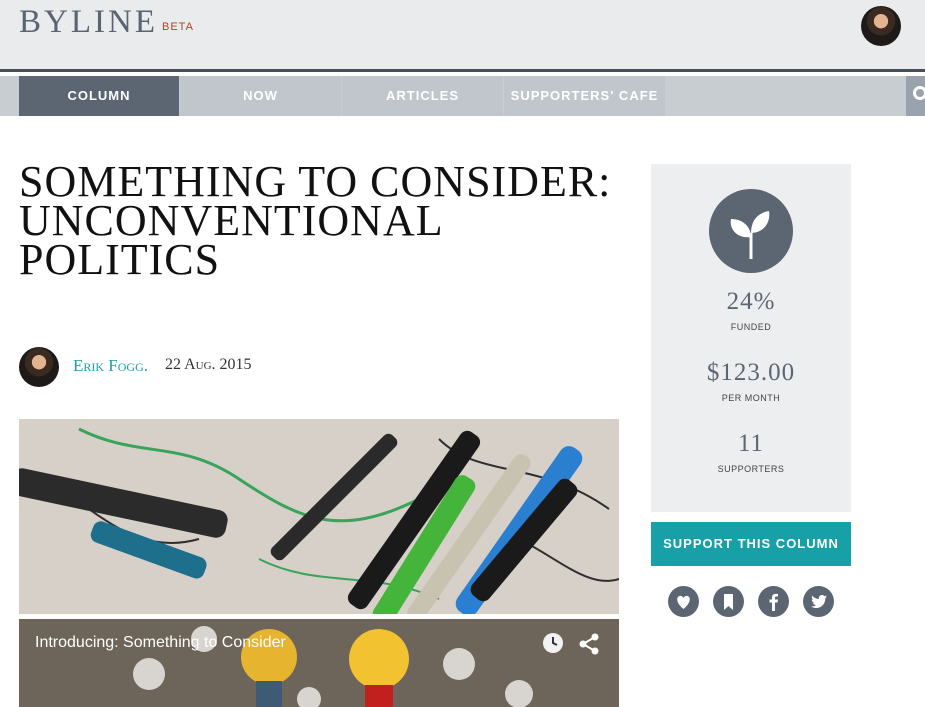  I want to click on video-title: Introducing: Something to Consider, so click(160, 643).